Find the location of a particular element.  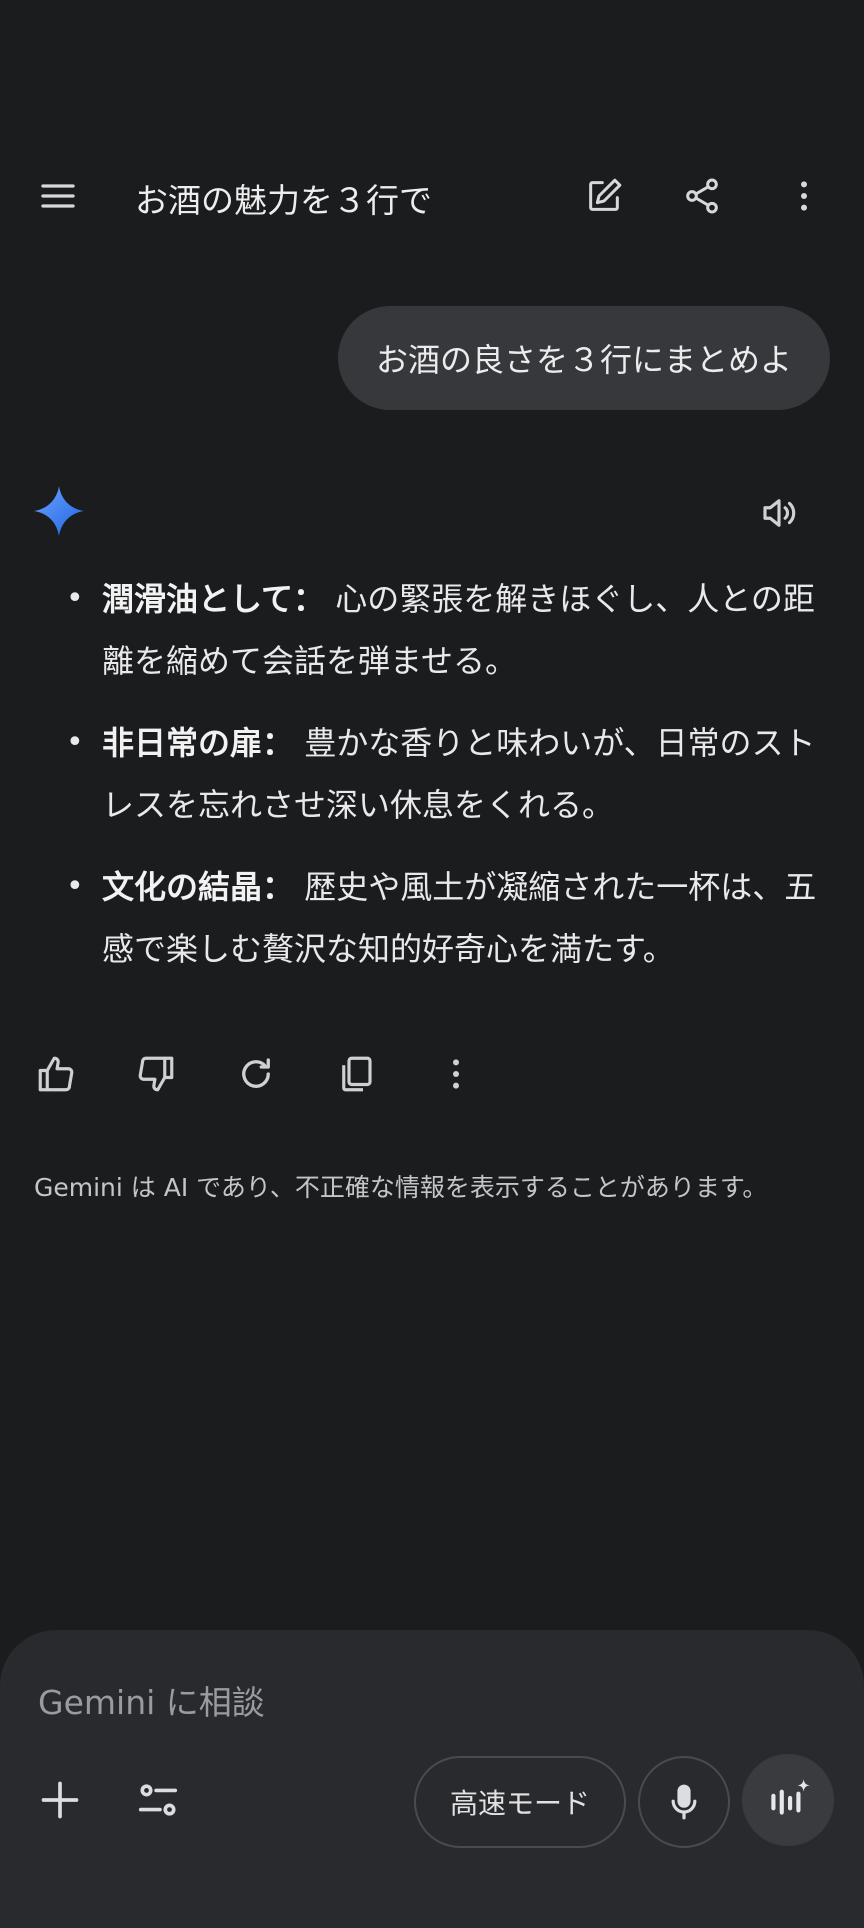

tools-icon is located at coordinates (158, 1800).